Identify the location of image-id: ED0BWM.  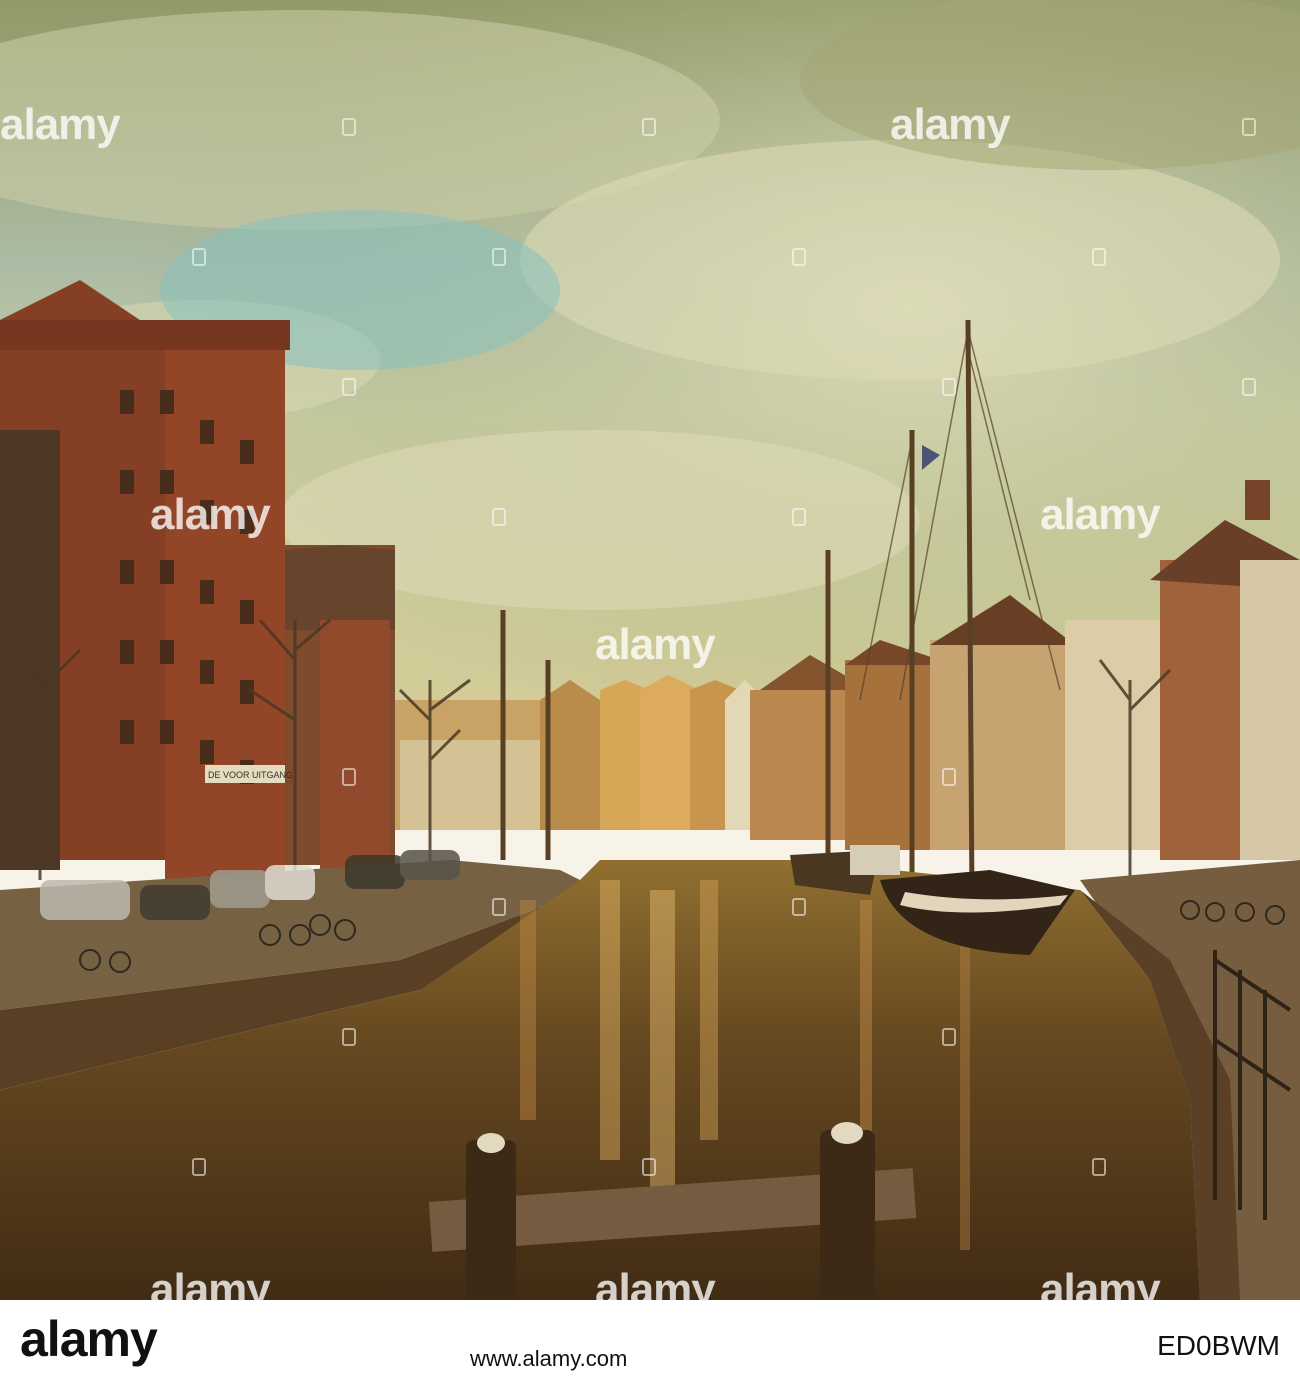
(1218, 1345).